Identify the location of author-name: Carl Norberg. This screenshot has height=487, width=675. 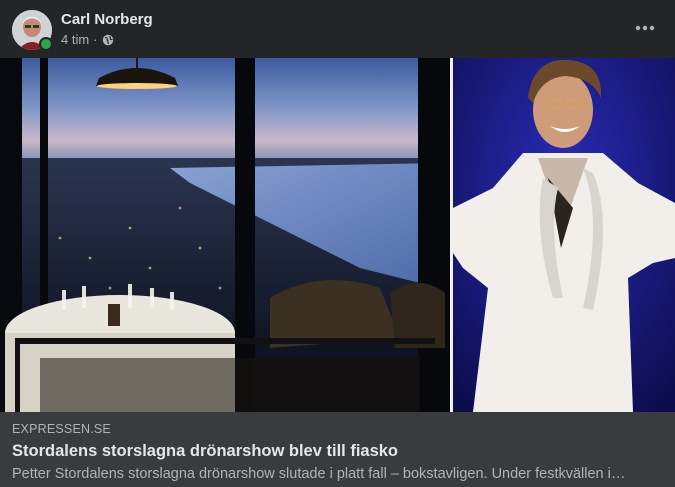
(107, 19).